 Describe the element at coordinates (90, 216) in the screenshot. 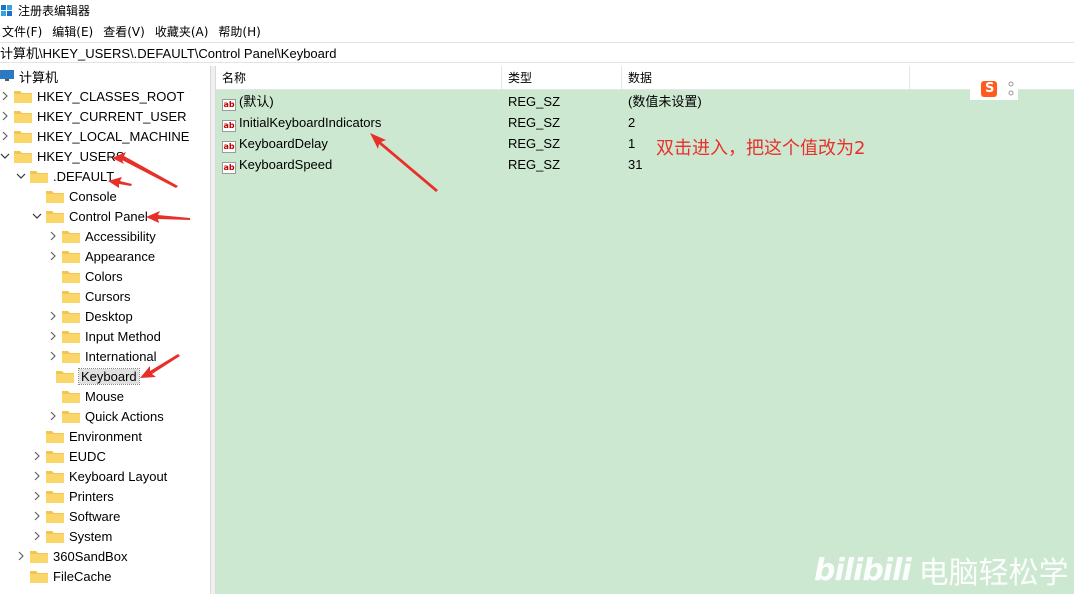

I see `tree-item-control-panel: Control Panel` at that location.